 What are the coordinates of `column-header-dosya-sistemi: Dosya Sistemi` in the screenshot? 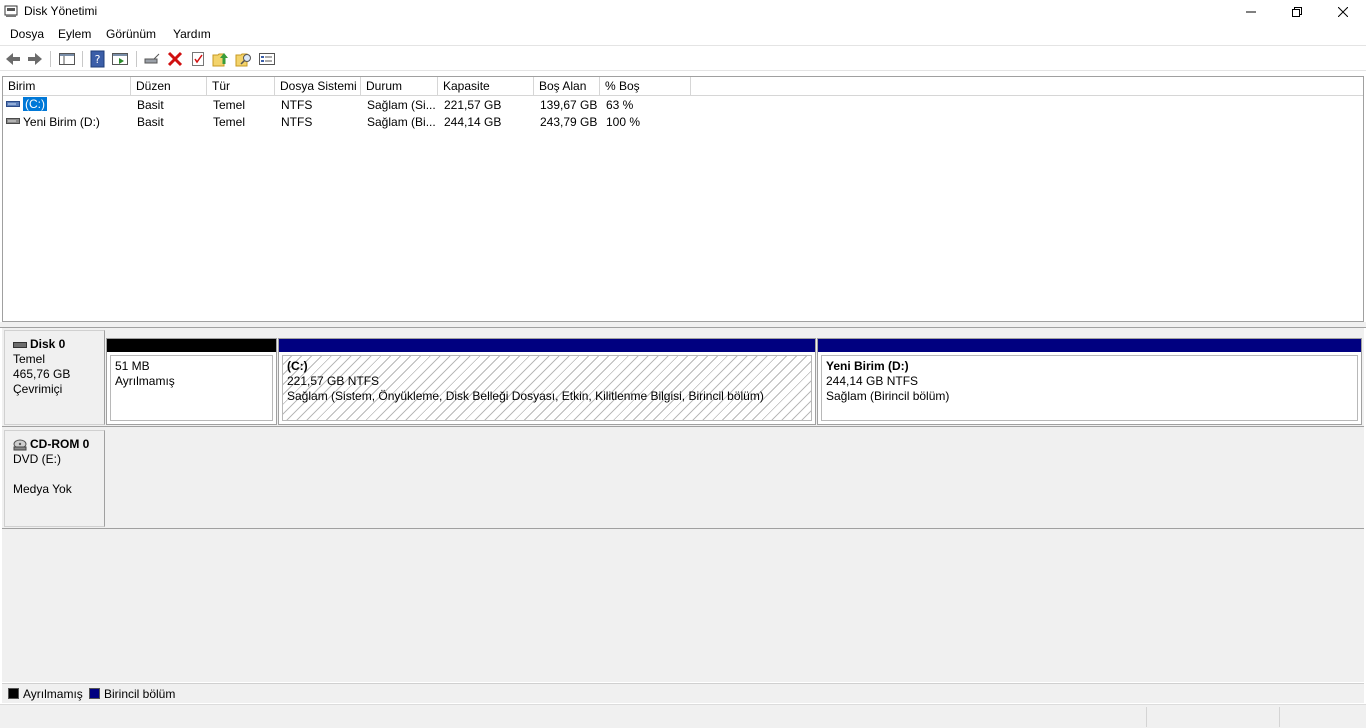 It's located at (318, 86).